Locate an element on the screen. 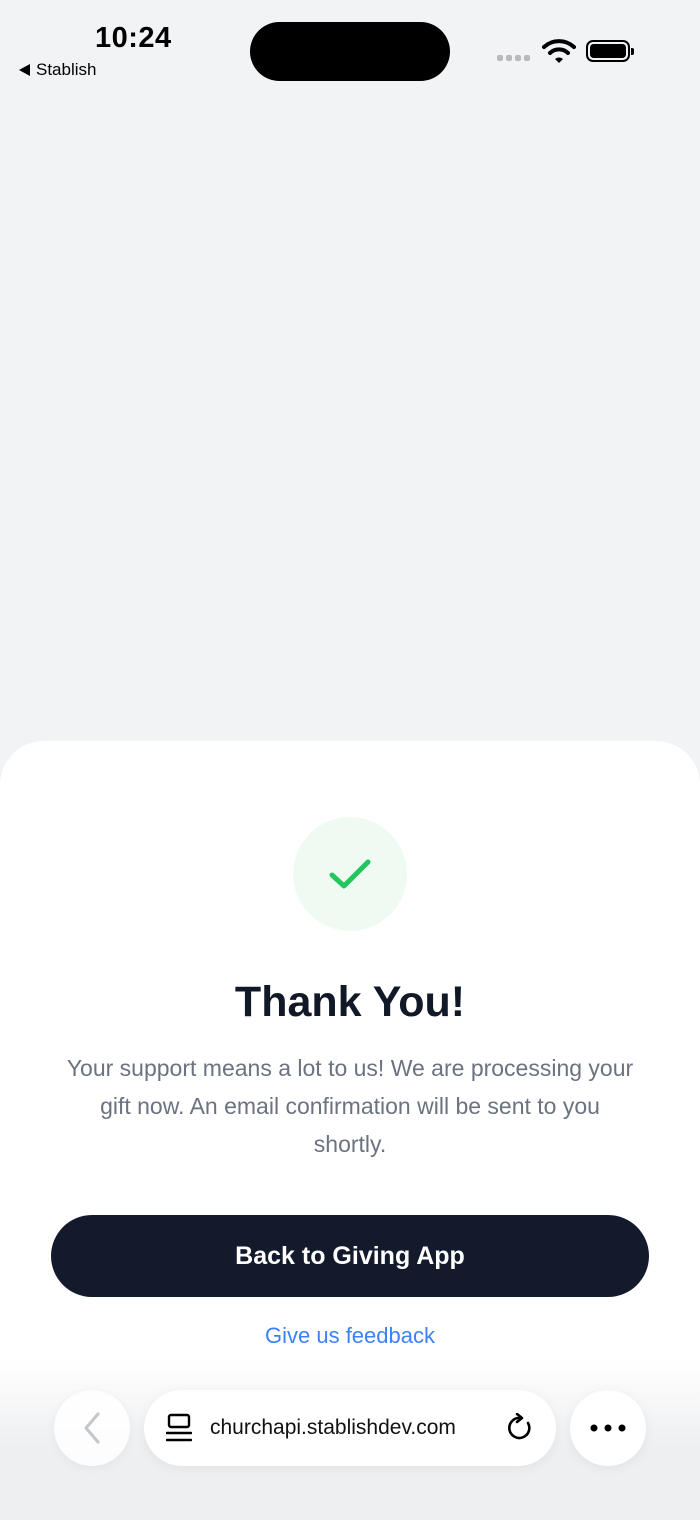 The height and width of the screenshot is (1520, 700). success-badge is located at coordinates (350, 874).